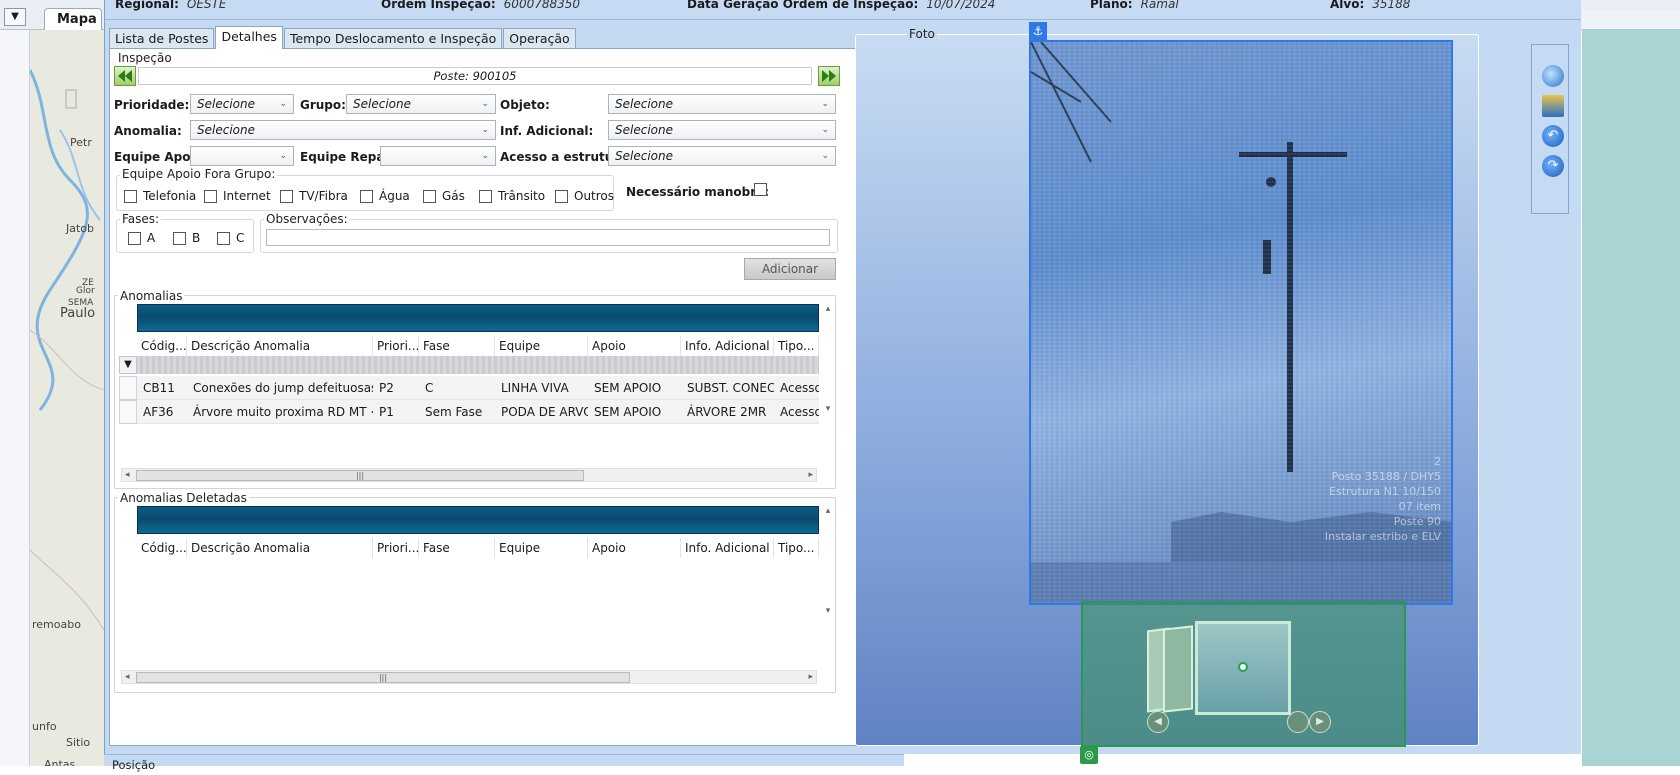 The width and height of the screenshot is (1680, 775). I want to click on checkbox-internet: Internet, so click(237, 196).